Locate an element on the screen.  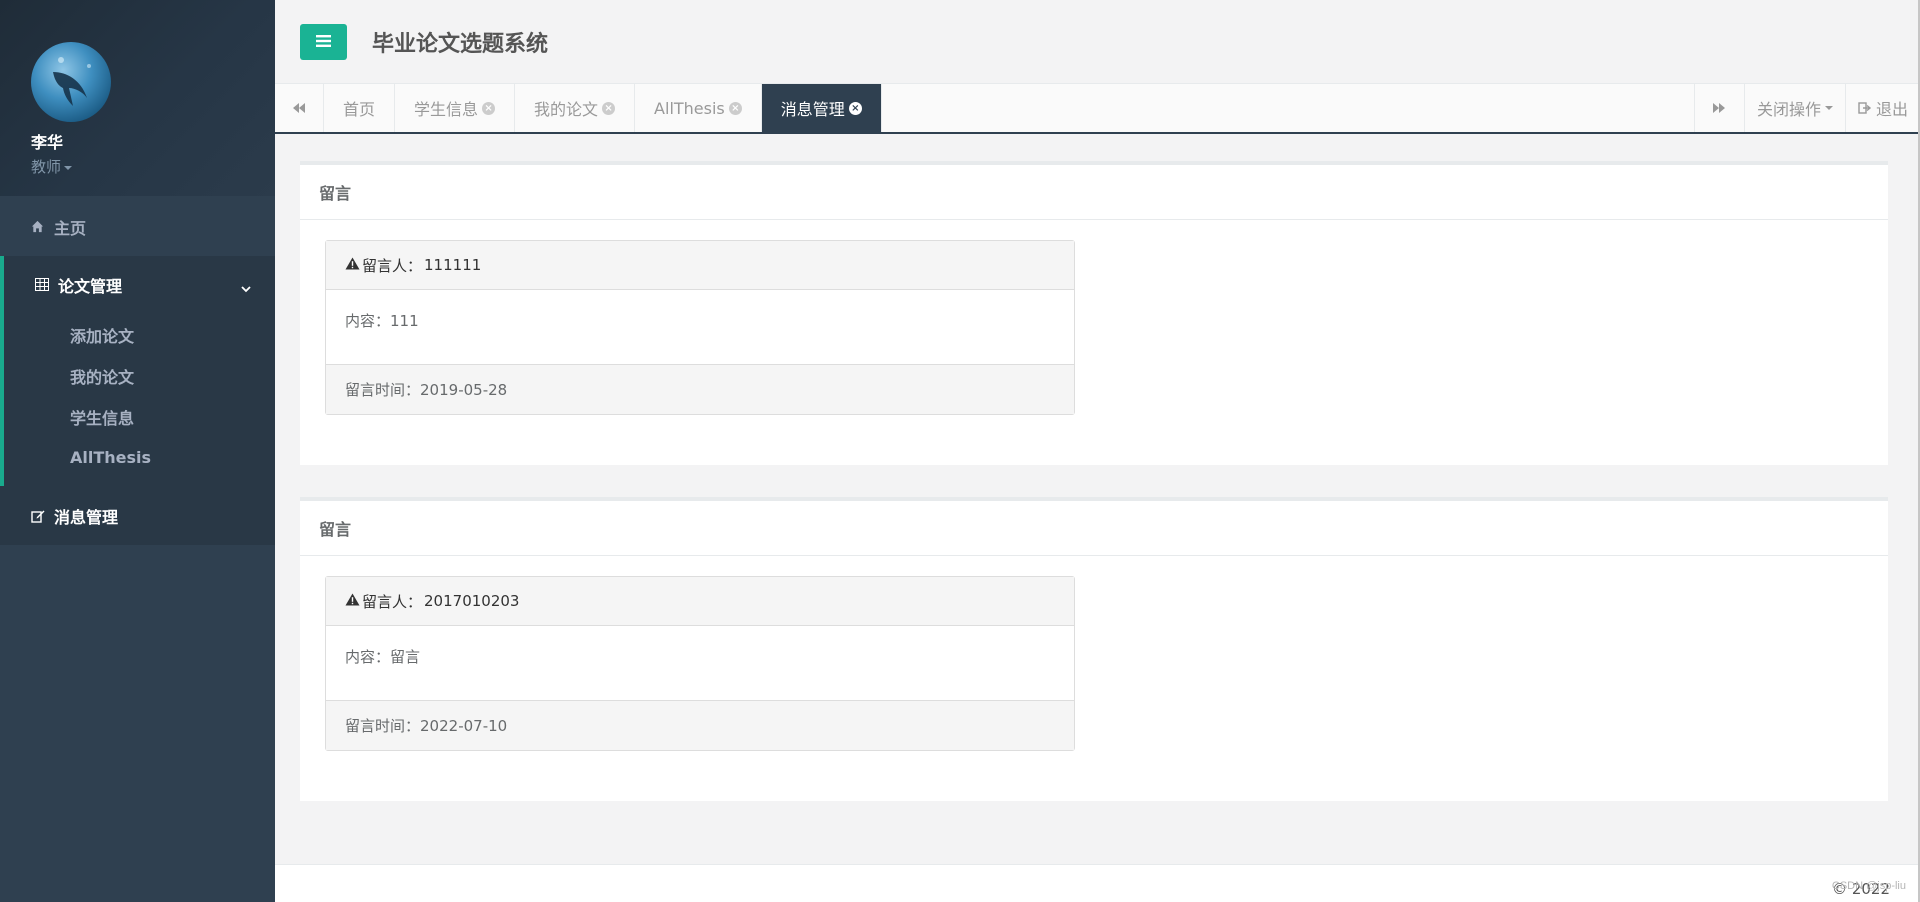
tab-label: AllThesis is located at coordinates (689, 108).